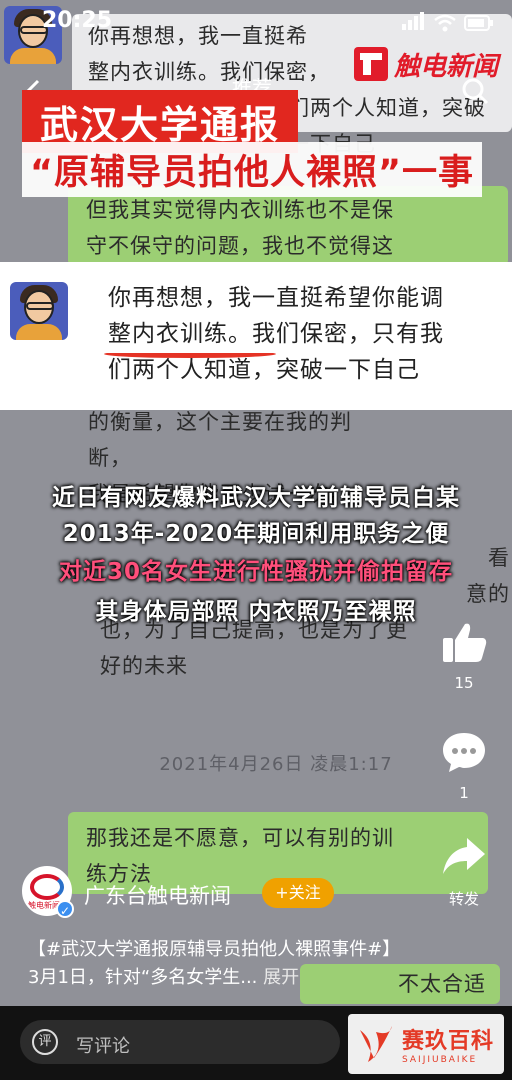  Describe the element at coordinates (220, 440) in the screenshot. I see `chat-line: 的衡量，这个主要在我的判断，` at that location.